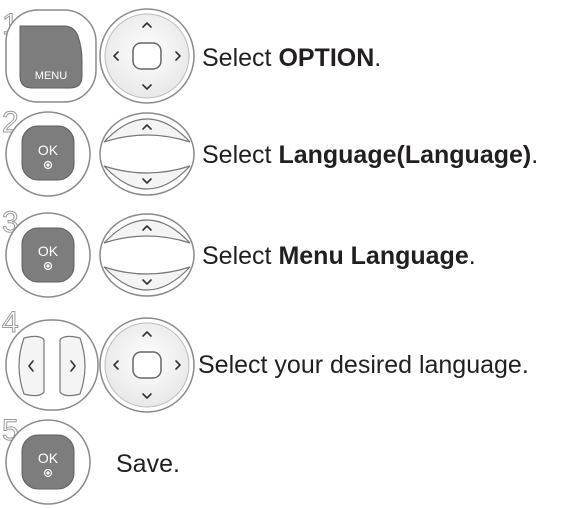  Describe the element at coordinates (10, 322) in the screenshot. I see `step-4-number: 4` at that location.